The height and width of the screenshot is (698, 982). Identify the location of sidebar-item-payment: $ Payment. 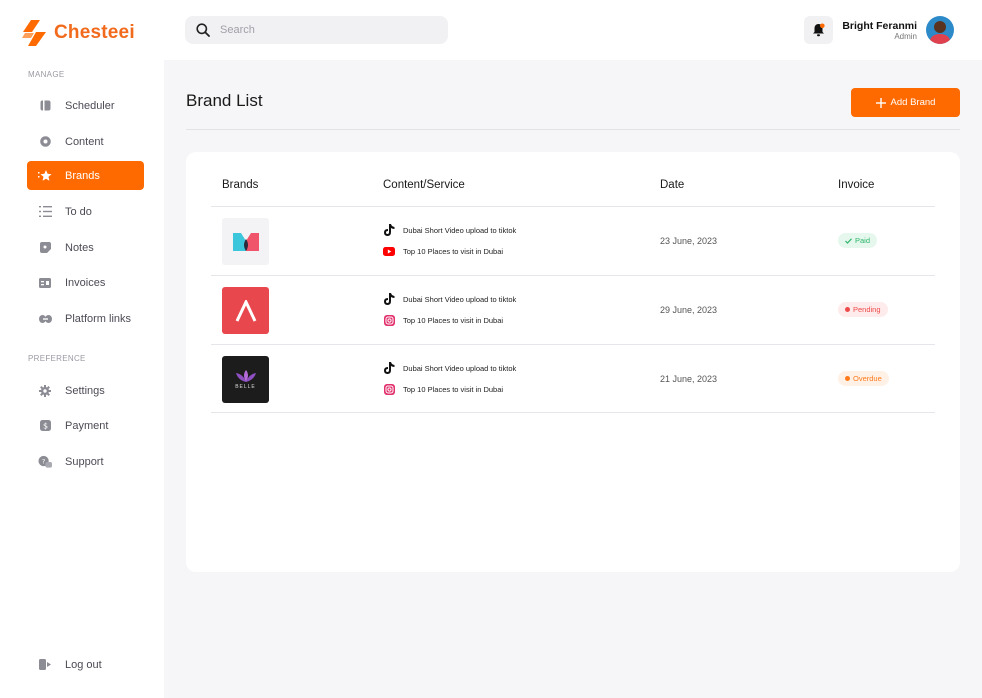
(85, 425).